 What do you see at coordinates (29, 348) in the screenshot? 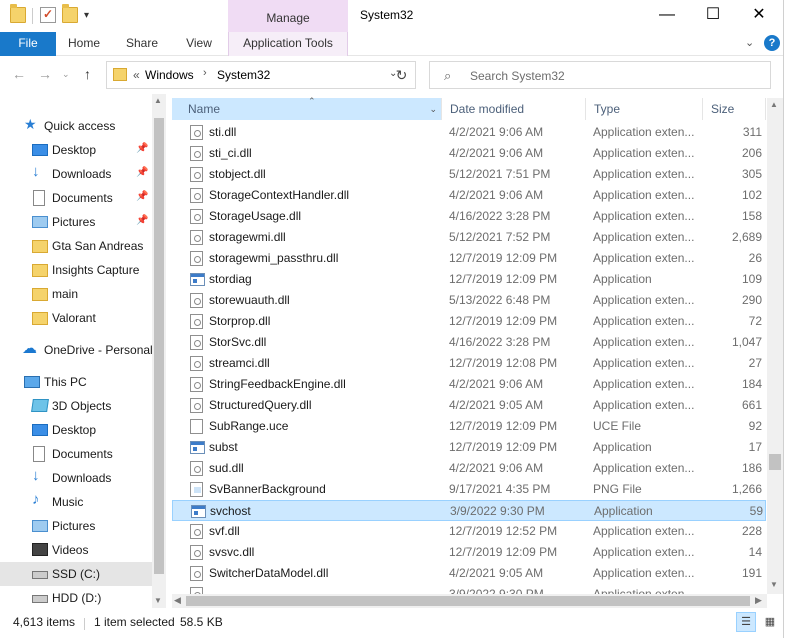
I see `cloud-icon: ☁` at bounding box center [29, 348].